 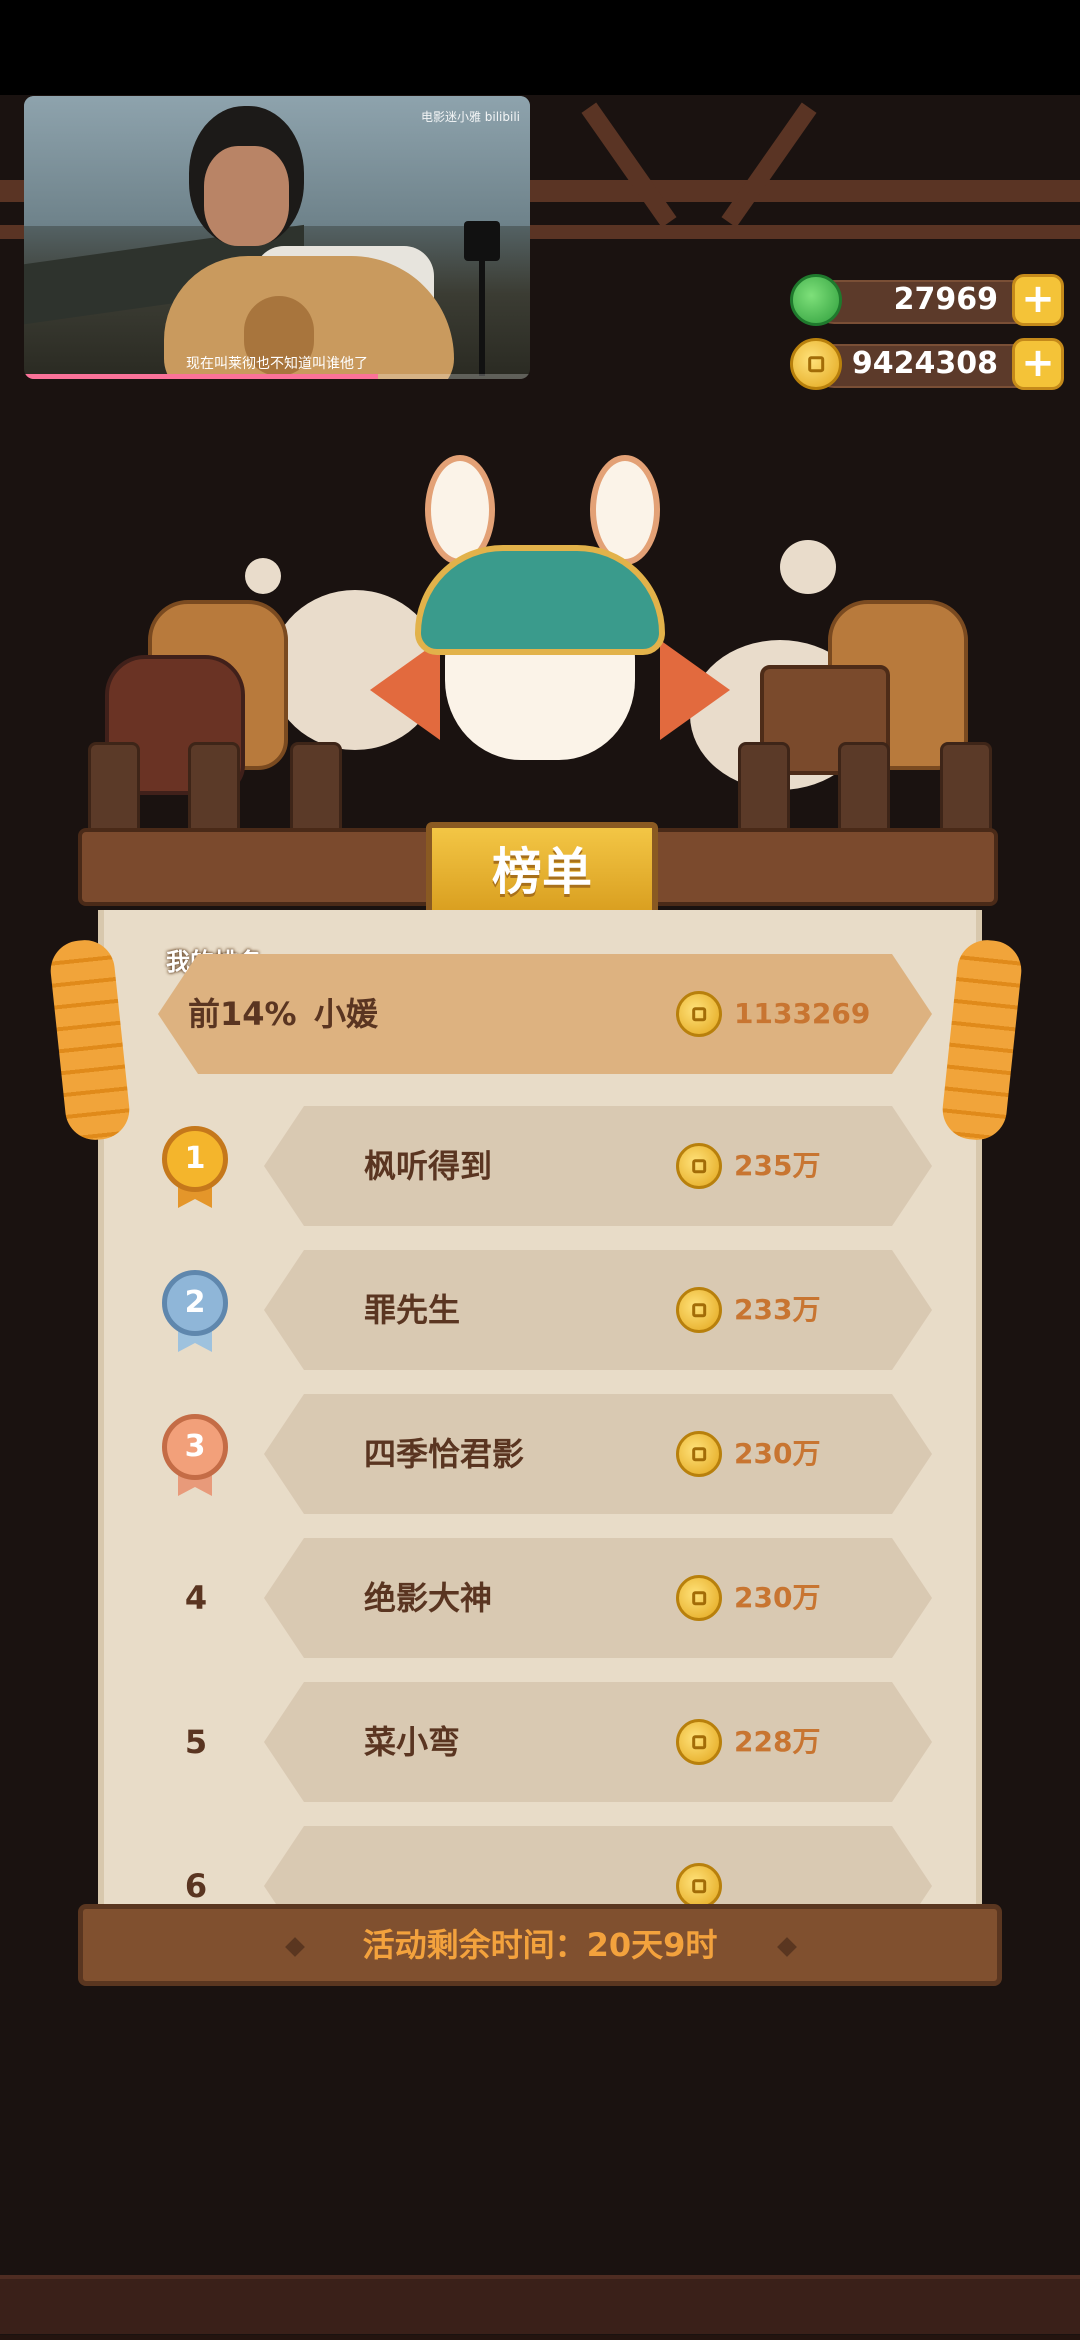 What do you see at coordinates (195, 1303) in the screenshot?
I see `medal-number: 2` at bounding box center [195, 1303].